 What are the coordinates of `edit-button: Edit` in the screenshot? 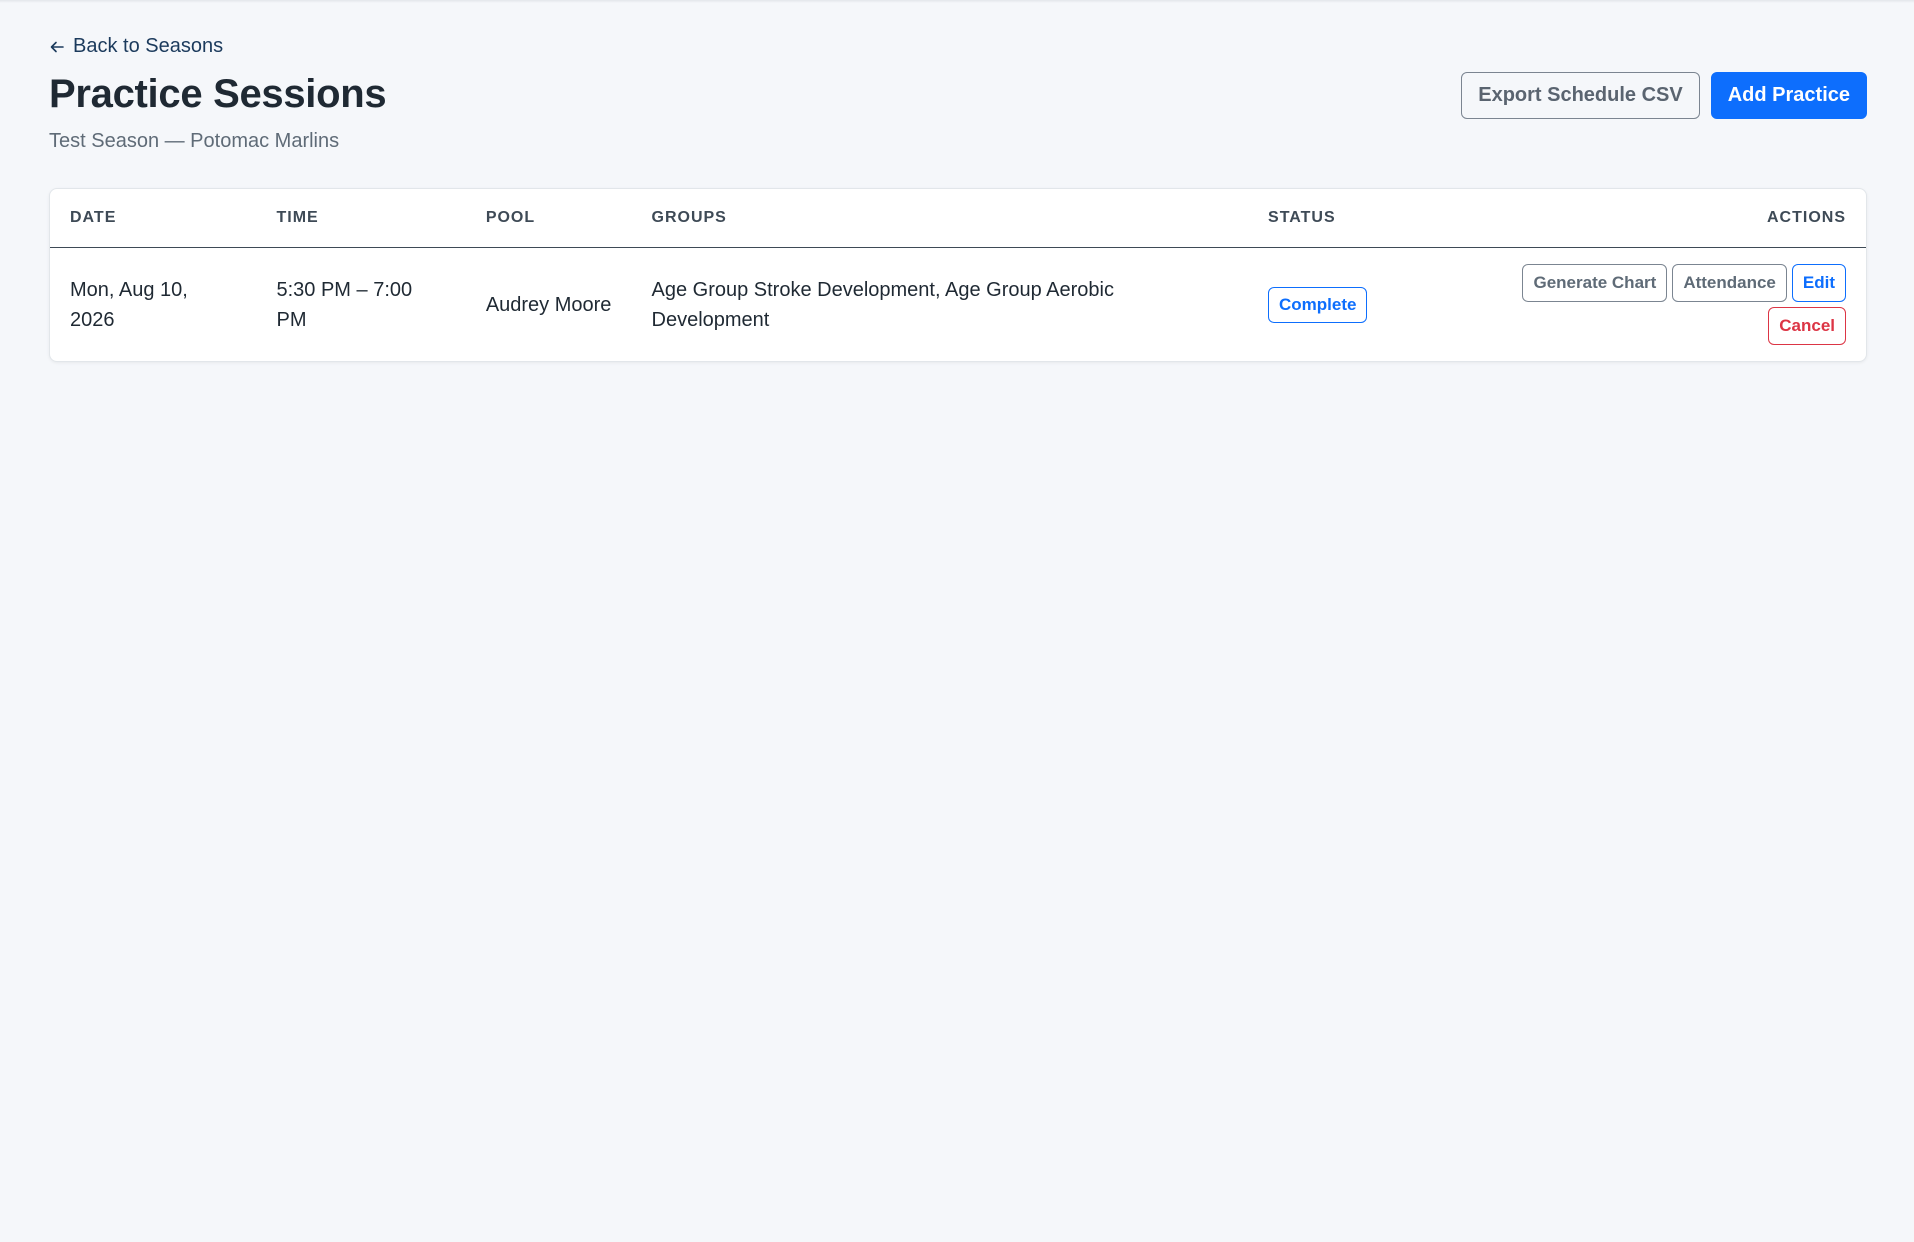 It's located at (1818, 283).